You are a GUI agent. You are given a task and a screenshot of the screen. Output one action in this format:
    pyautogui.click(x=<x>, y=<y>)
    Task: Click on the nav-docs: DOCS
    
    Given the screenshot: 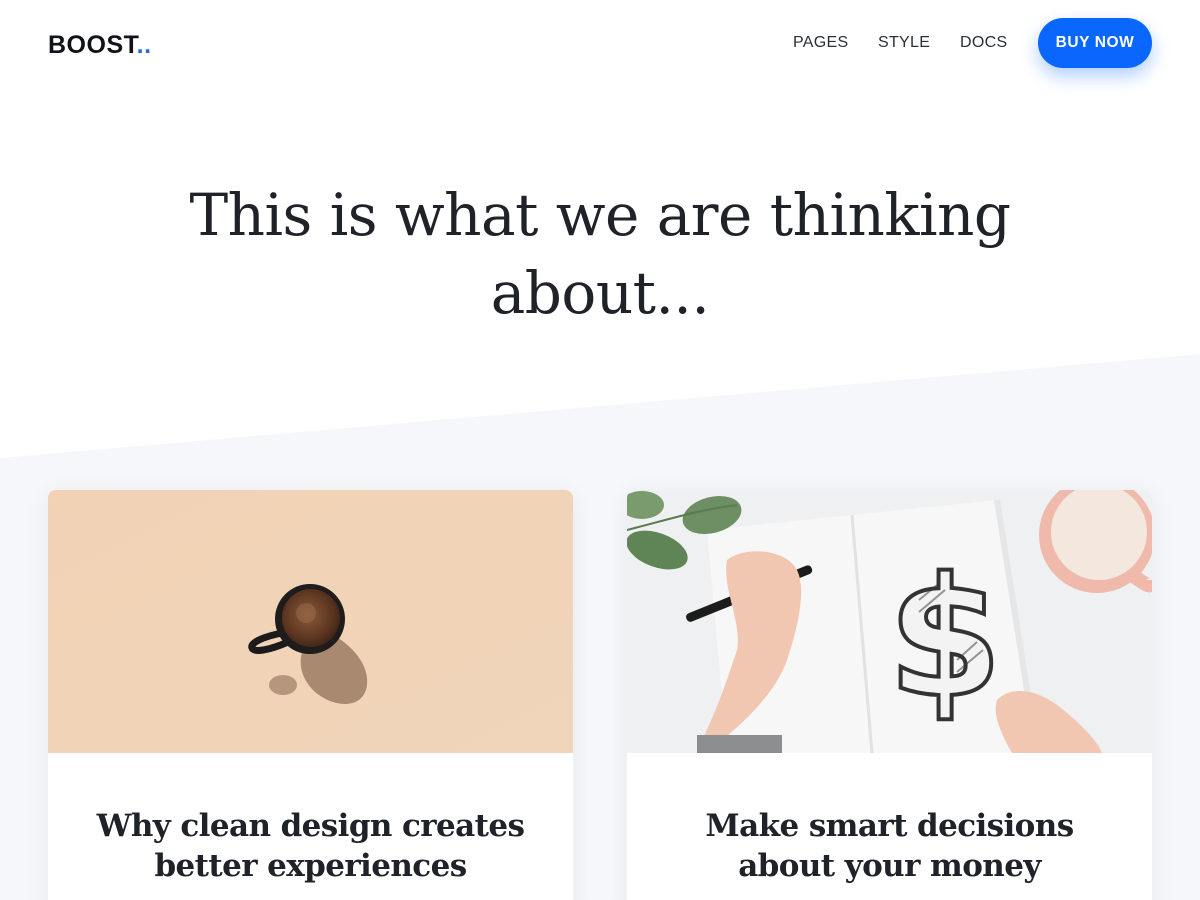 What is the action you would take?
    pyautogui.click(x=983, y=43)
    